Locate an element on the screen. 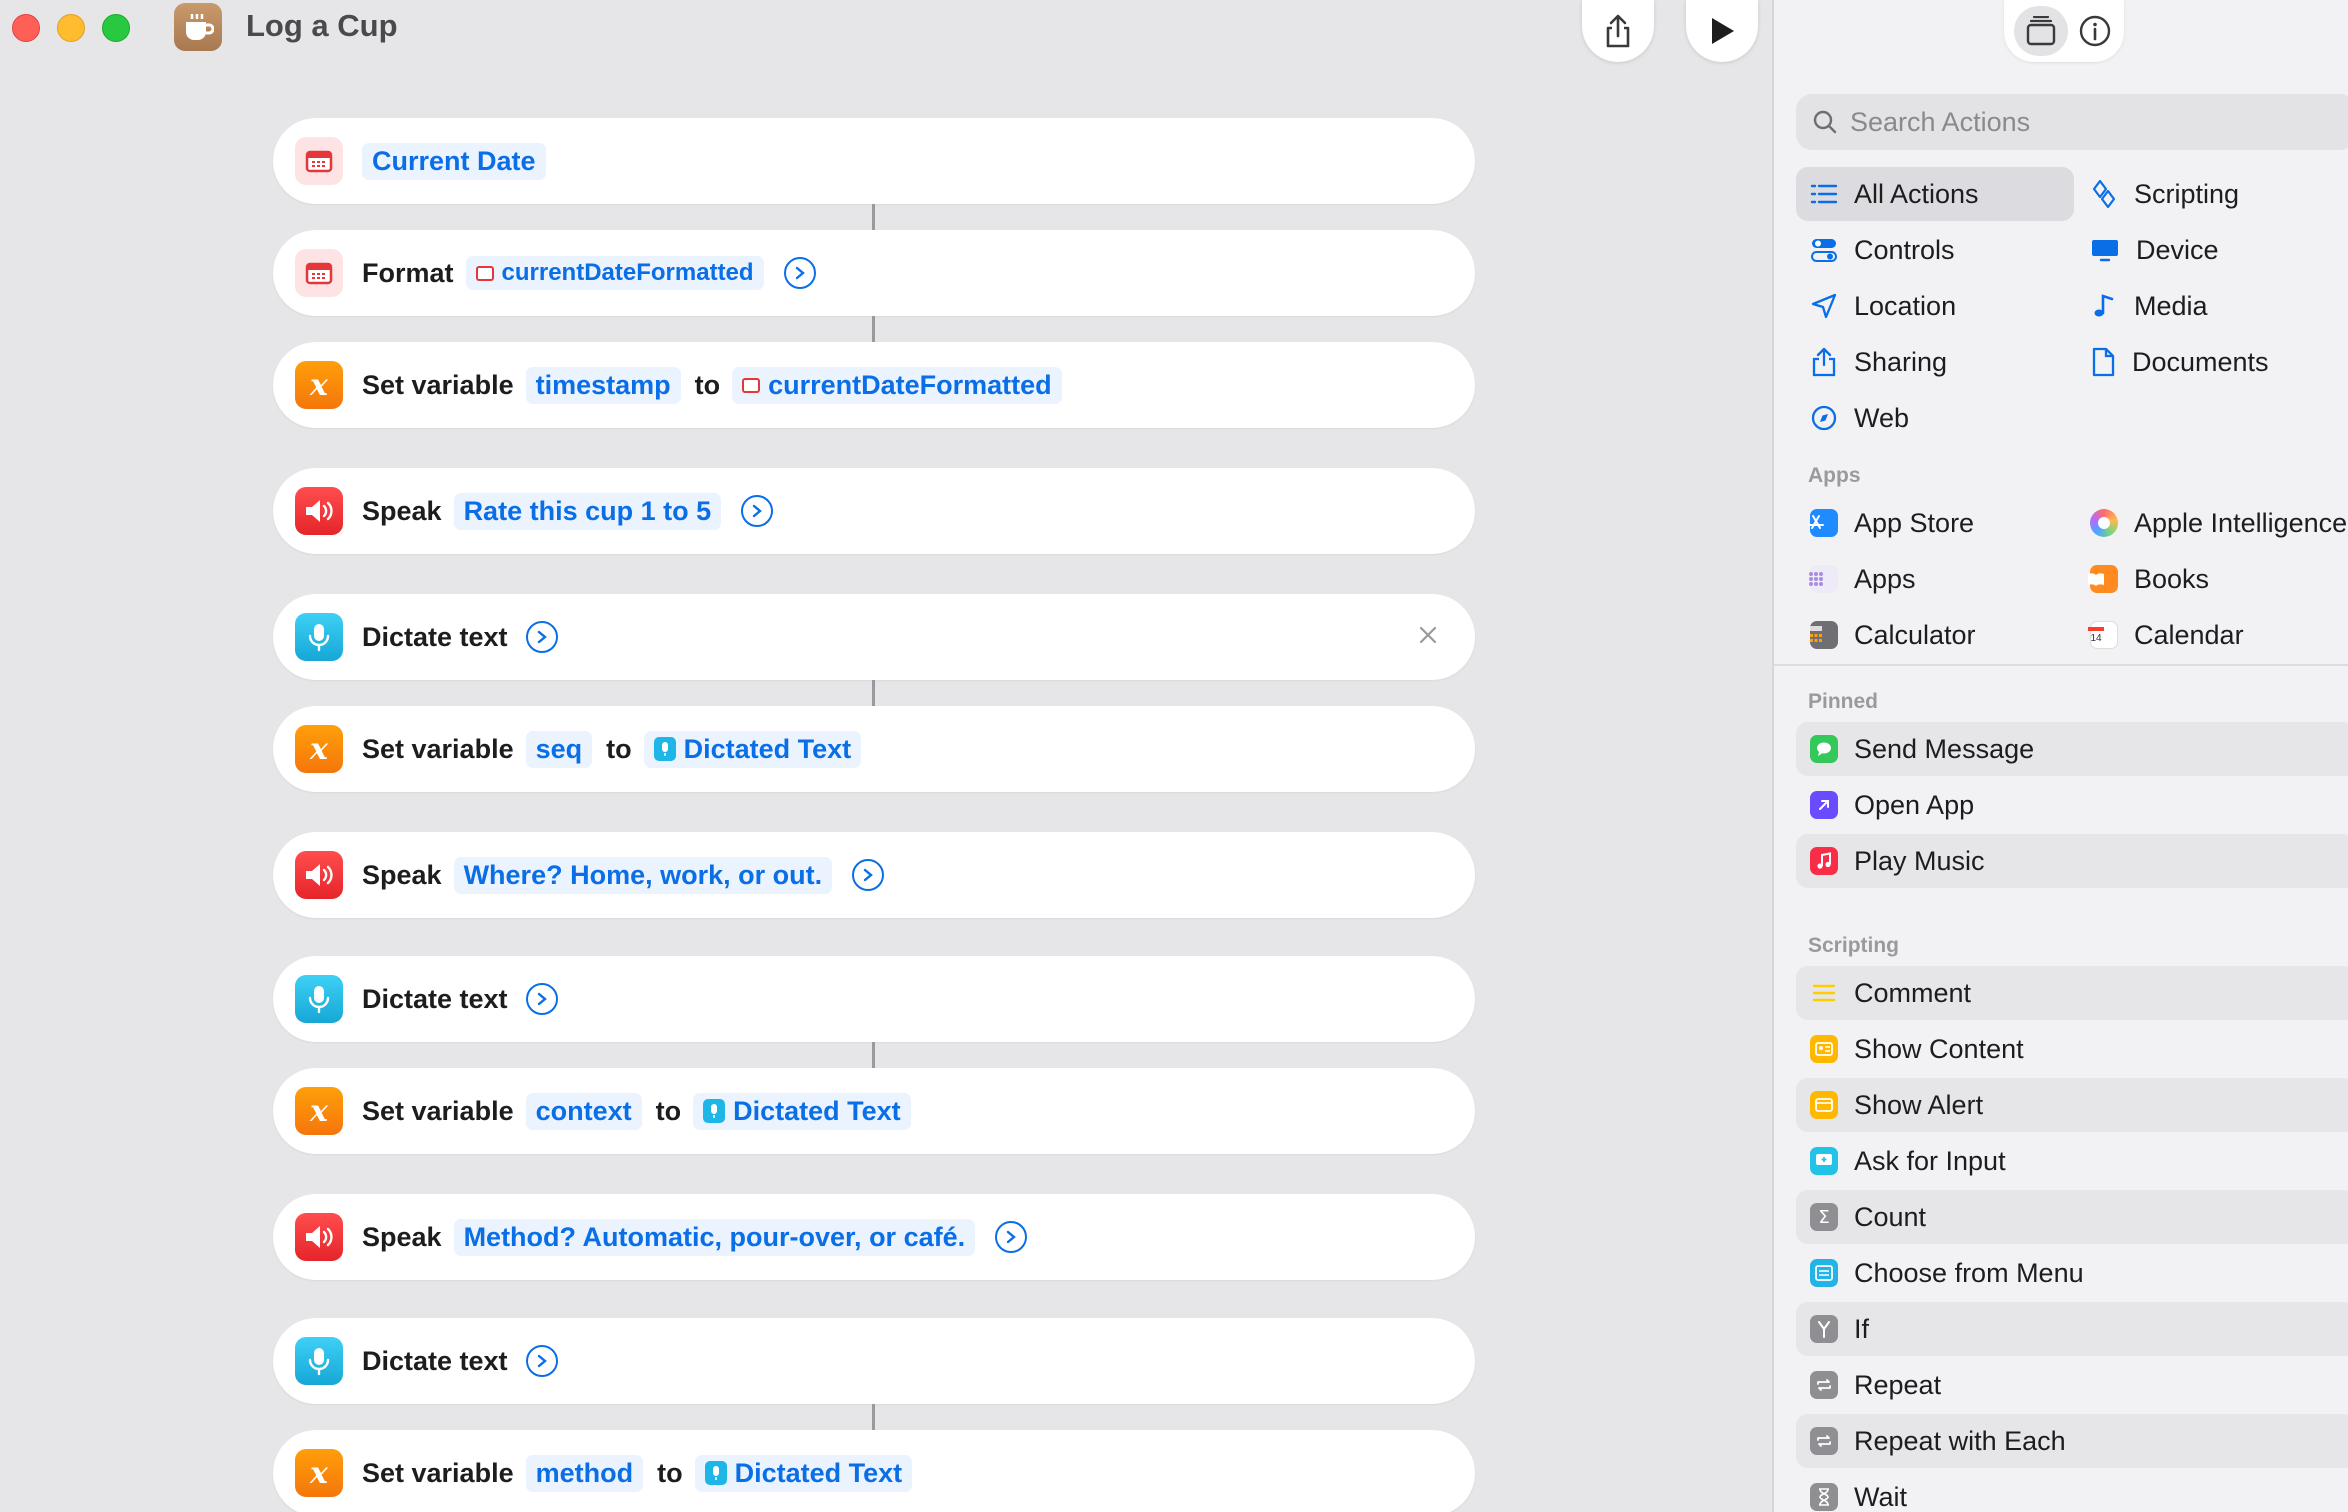 Image resolution: width=2348 pixels, height=1512 pixels. app-item-calendar: 14 Calendar is located at coordinates (2212, 635).